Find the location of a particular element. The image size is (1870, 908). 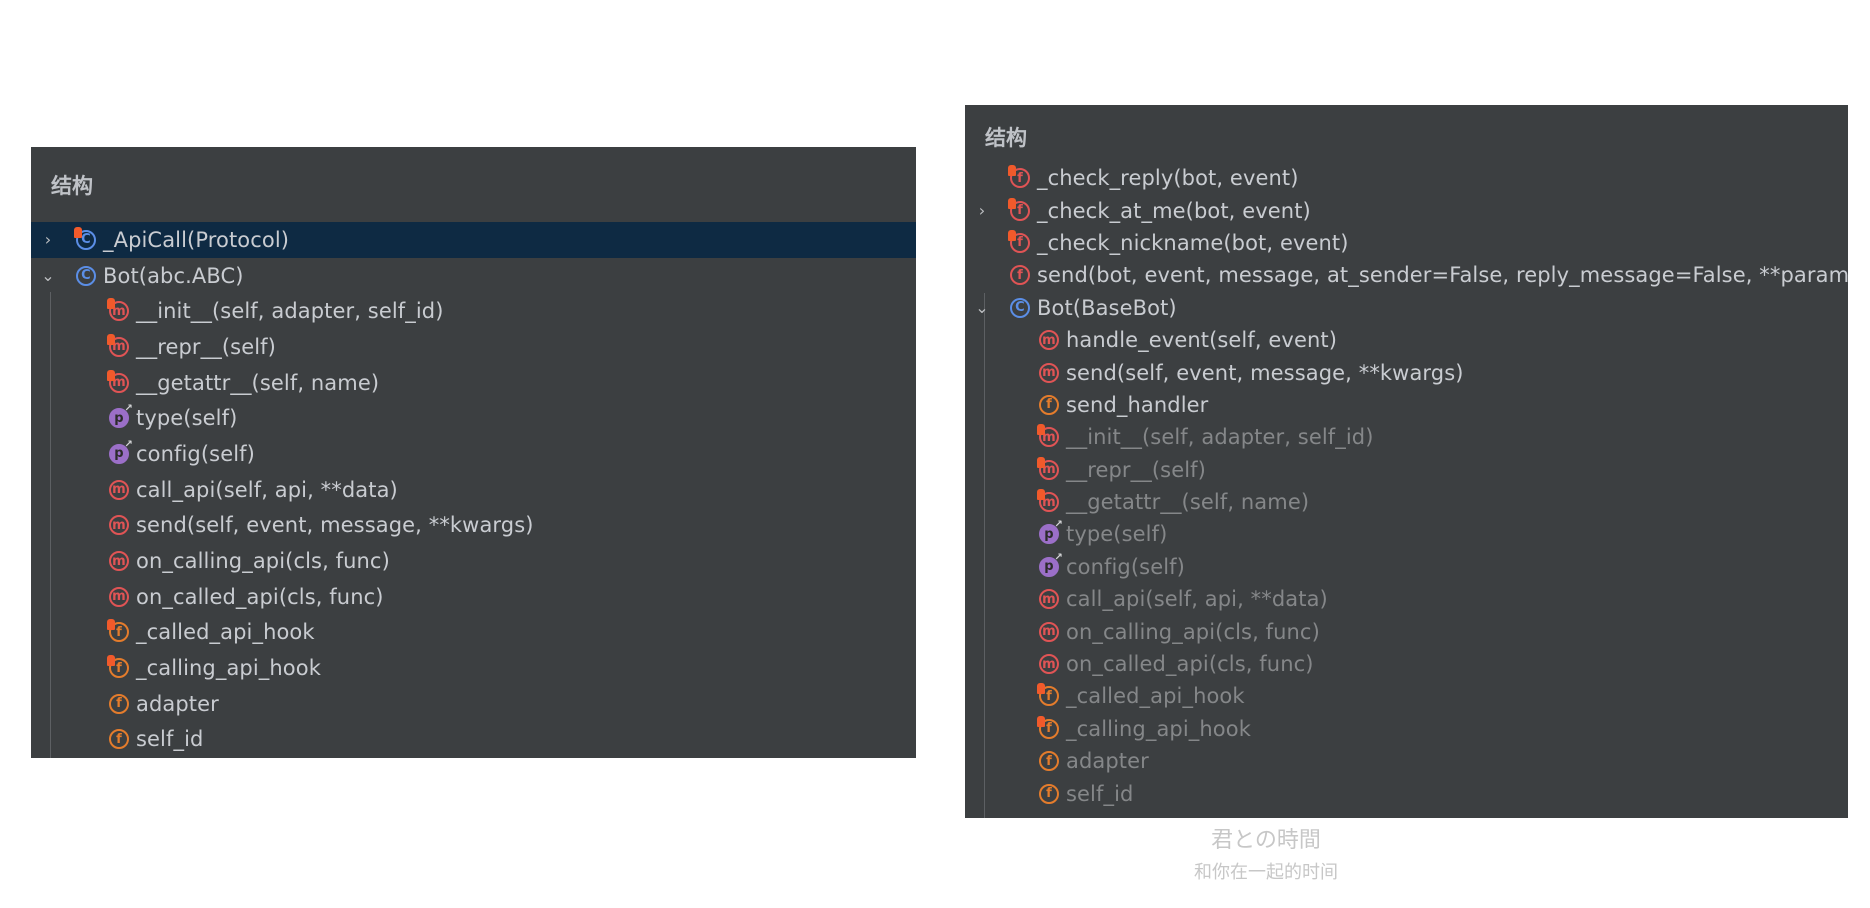

tree-row-label: handle_event(self, event) is located at coordinates (1202, 340).